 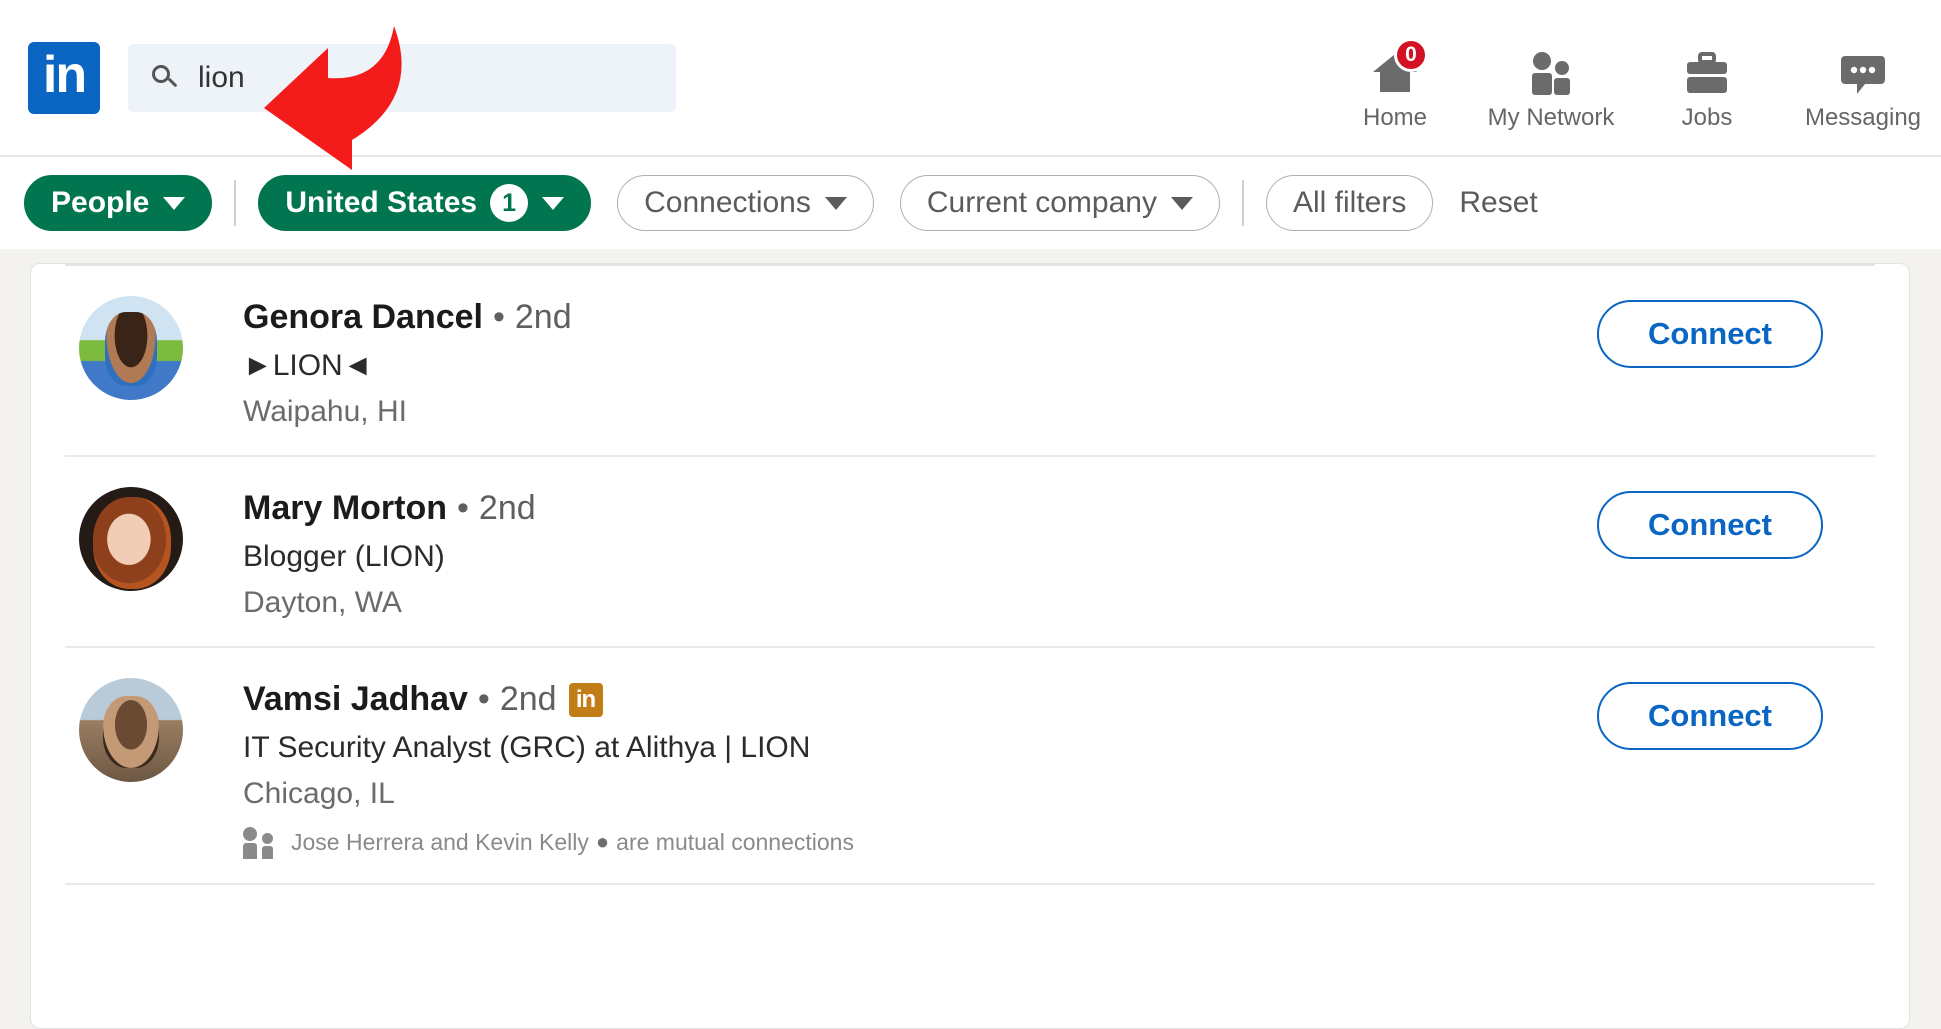 I want to click on reset-filters-link: Reset, so click(x=1498, y=203).